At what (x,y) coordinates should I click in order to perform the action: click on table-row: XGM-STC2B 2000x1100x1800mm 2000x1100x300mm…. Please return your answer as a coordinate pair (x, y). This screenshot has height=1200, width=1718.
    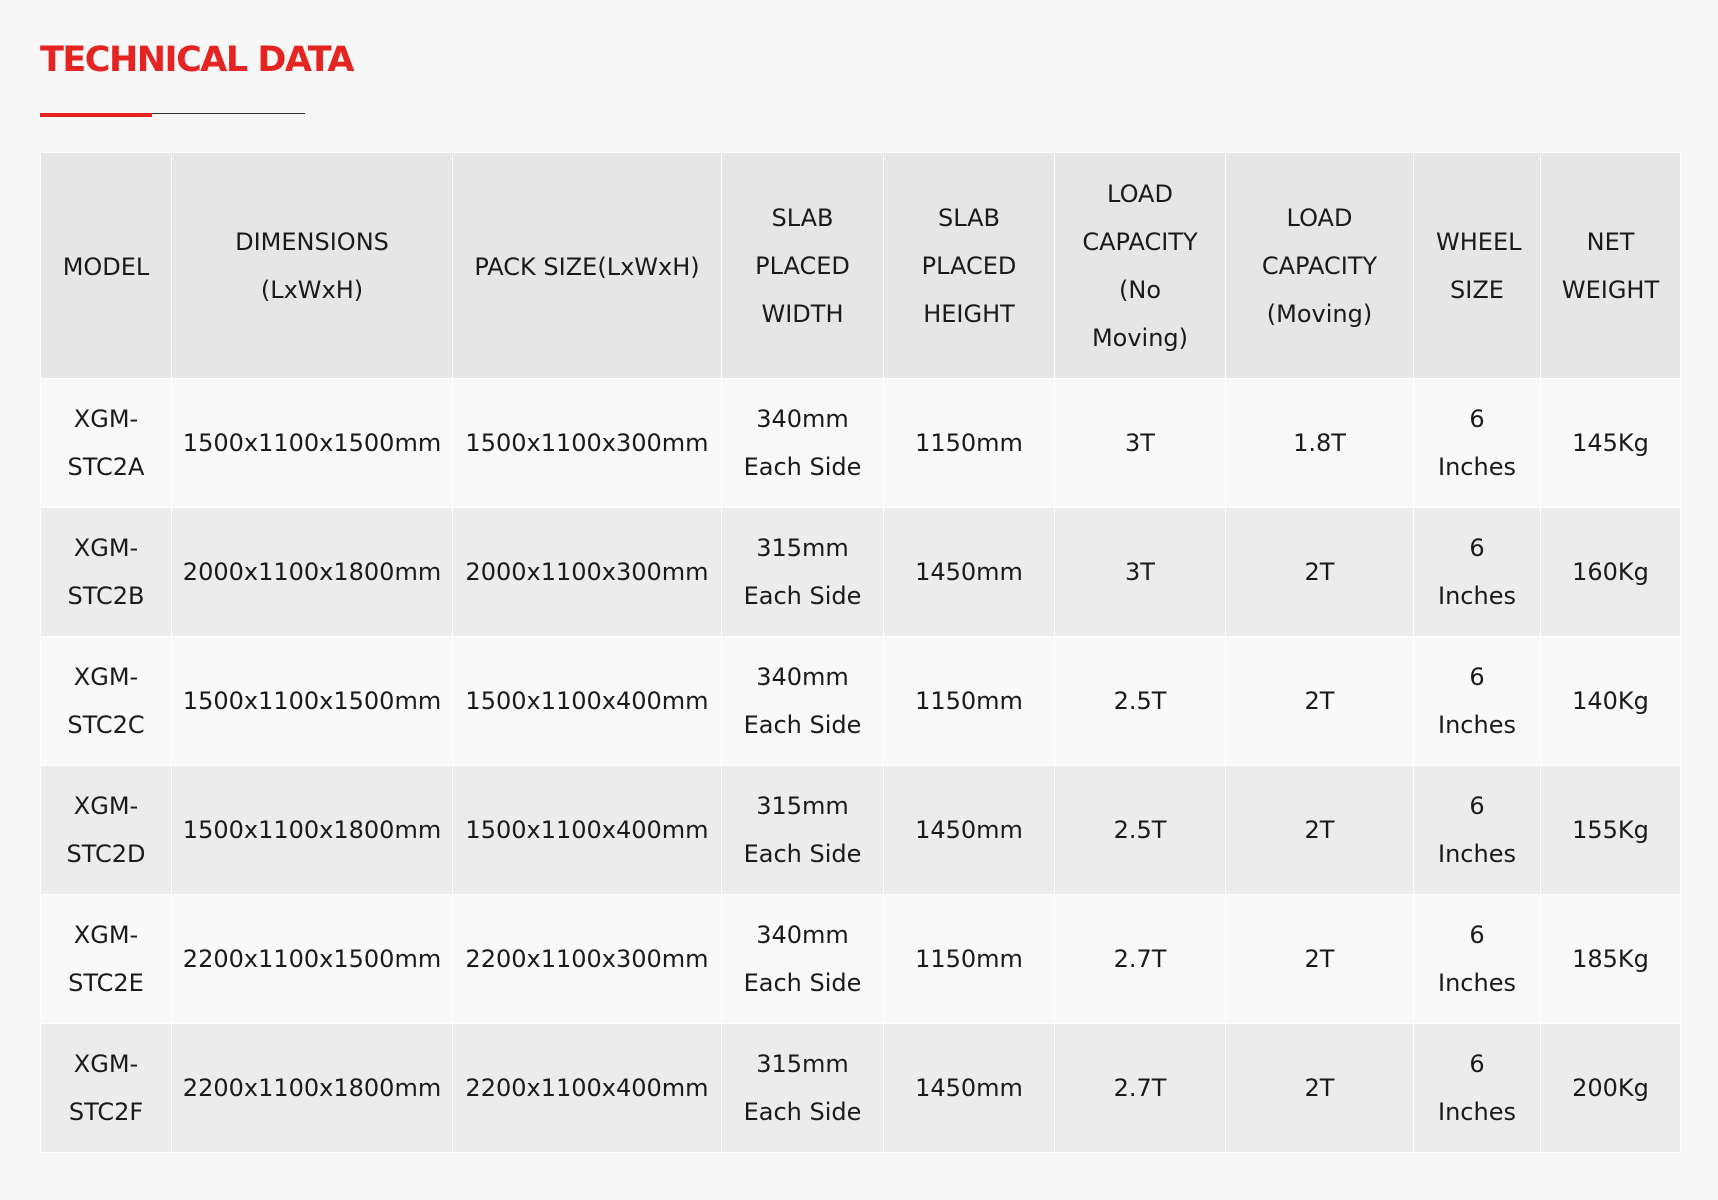
    Looking at the image, I should click on (860, 572).